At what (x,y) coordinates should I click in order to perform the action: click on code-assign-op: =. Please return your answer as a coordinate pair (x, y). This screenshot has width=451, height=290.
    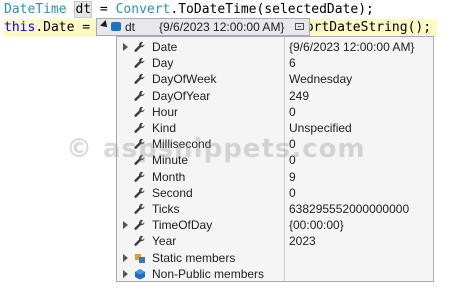
    Looking at the image, I should click on (104, 9).